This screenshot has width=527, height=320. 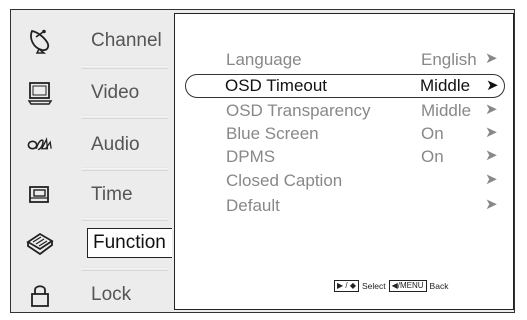 I want to click on menu-item-default: Default ➤, so click(x=345, y=206).